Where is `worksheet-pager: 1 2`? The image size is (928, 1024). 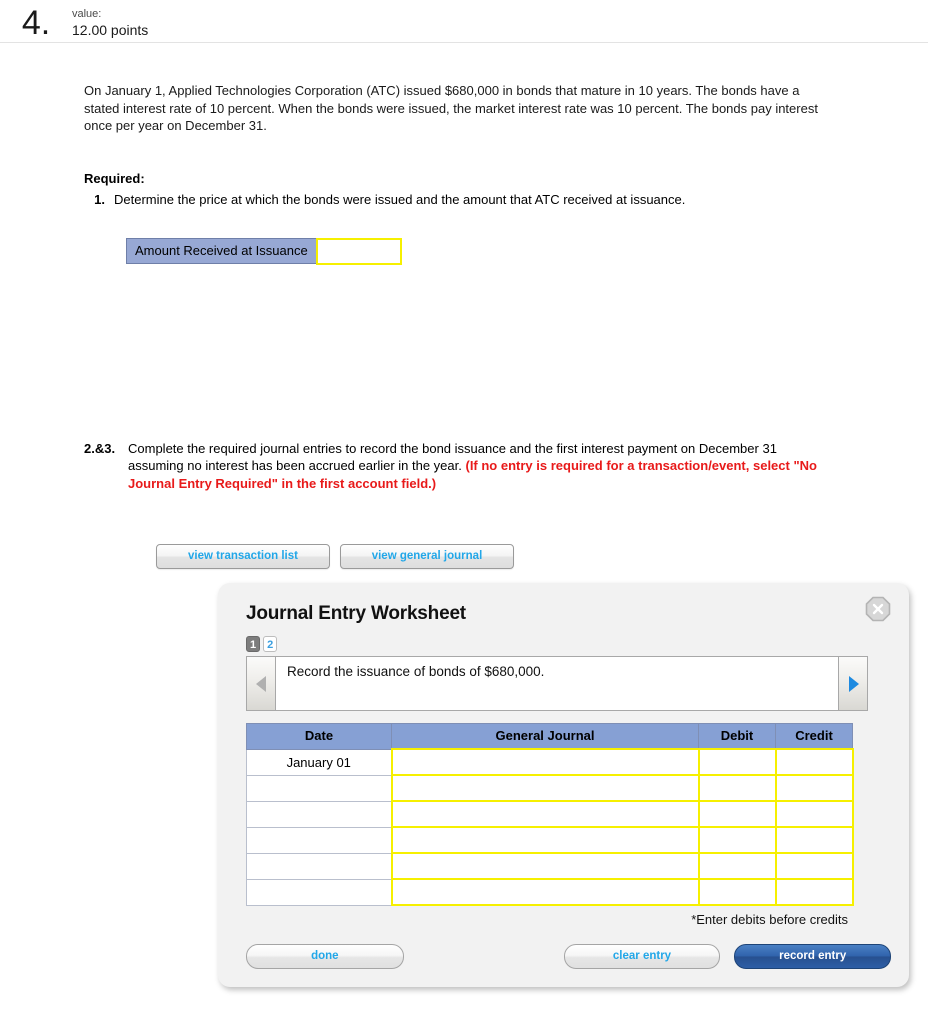 worksheet-pager: 1 2 is located at coordinates (577, 644).